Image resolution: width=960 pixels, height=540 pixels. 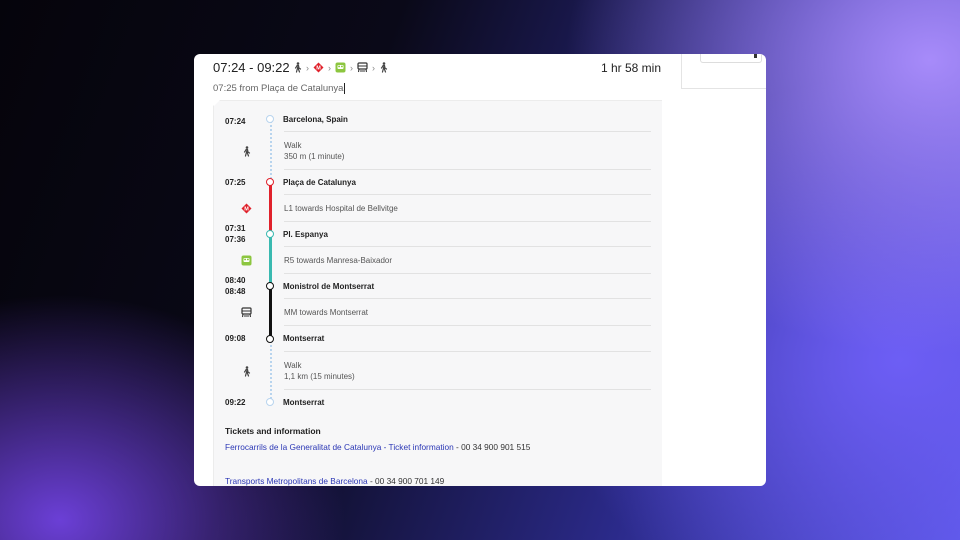 I want to click on text-cursor, so click(x=345, y=88).